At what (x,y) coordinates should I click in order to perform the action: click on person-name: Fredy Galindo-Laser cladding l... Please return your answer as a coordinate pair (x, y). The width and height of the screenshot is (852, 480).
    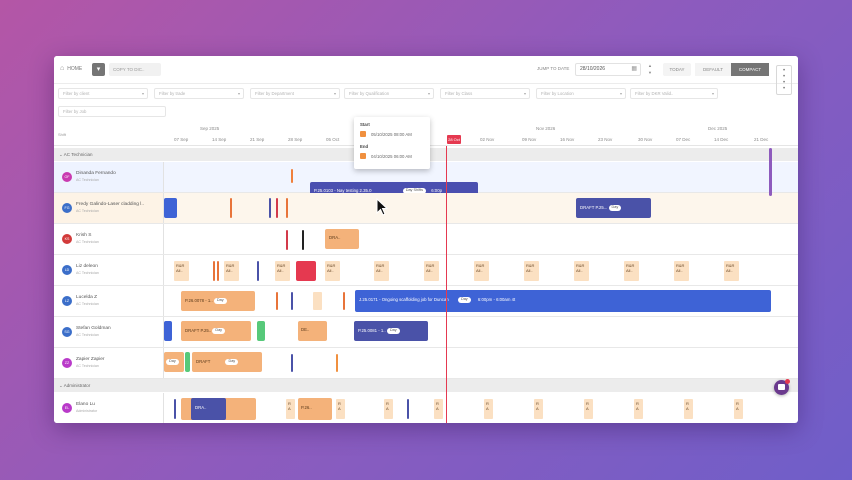
    Looking at the image, I should click on (110, 204).